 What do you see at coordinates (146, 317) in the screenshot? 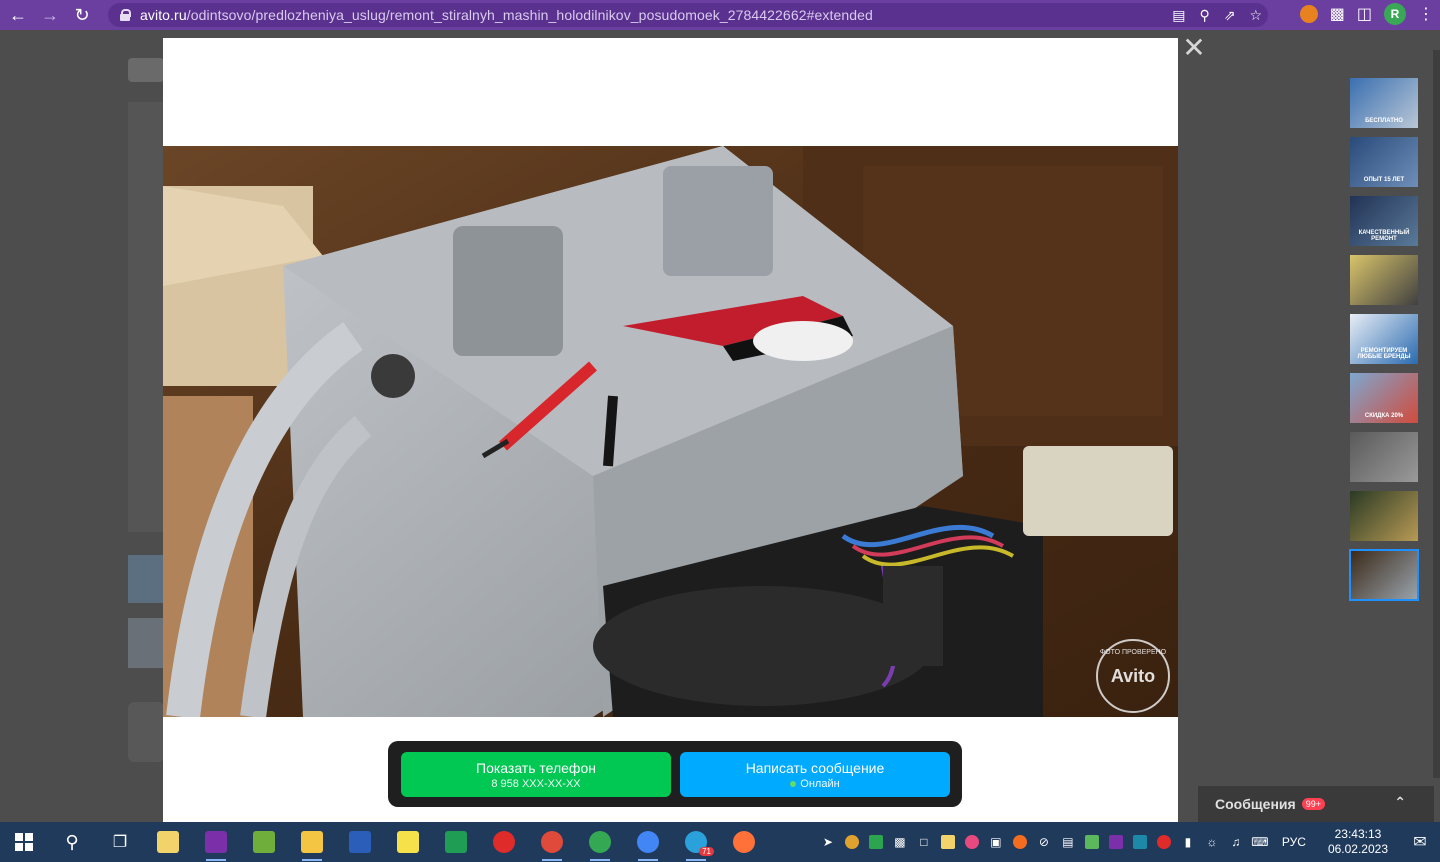
I see `gallery-dimmed` at bounding box center [146, 317].